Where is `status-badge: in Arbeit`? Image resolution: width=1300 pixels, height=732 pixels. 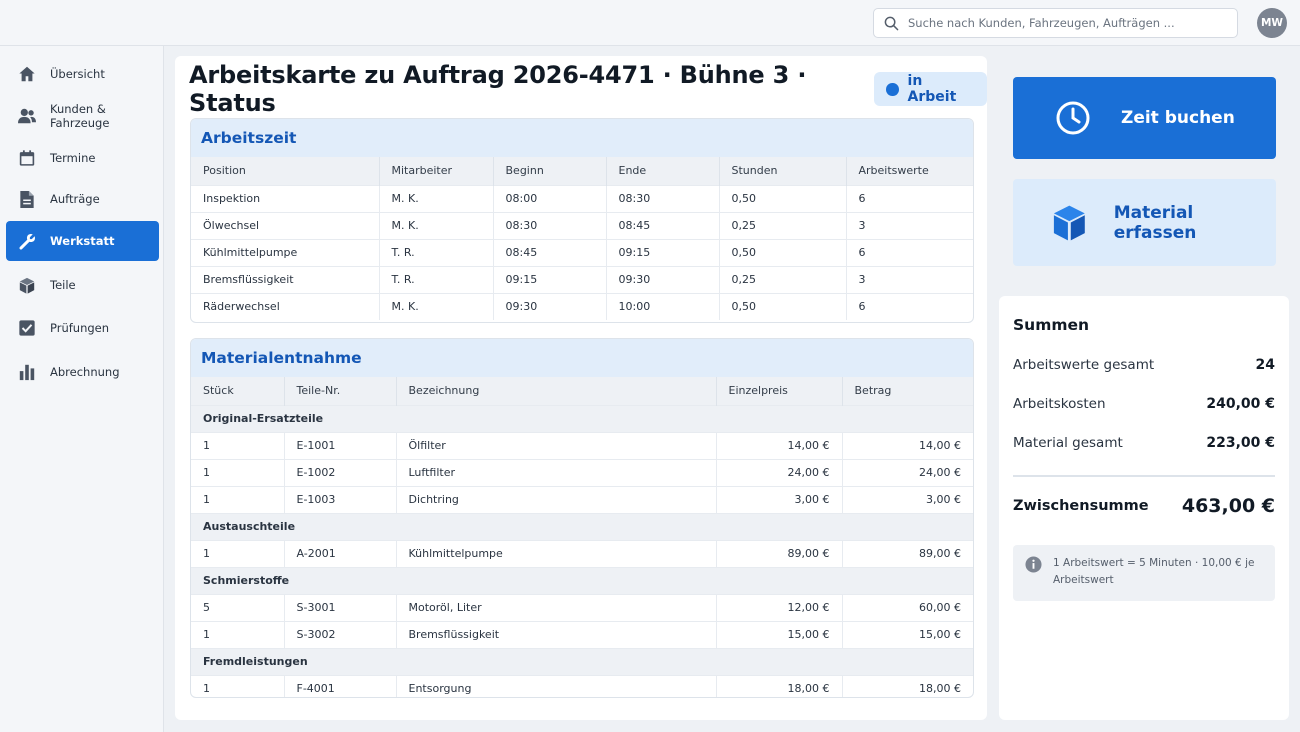
status-badge: in Arbeit is located at coordinates (930, 89).